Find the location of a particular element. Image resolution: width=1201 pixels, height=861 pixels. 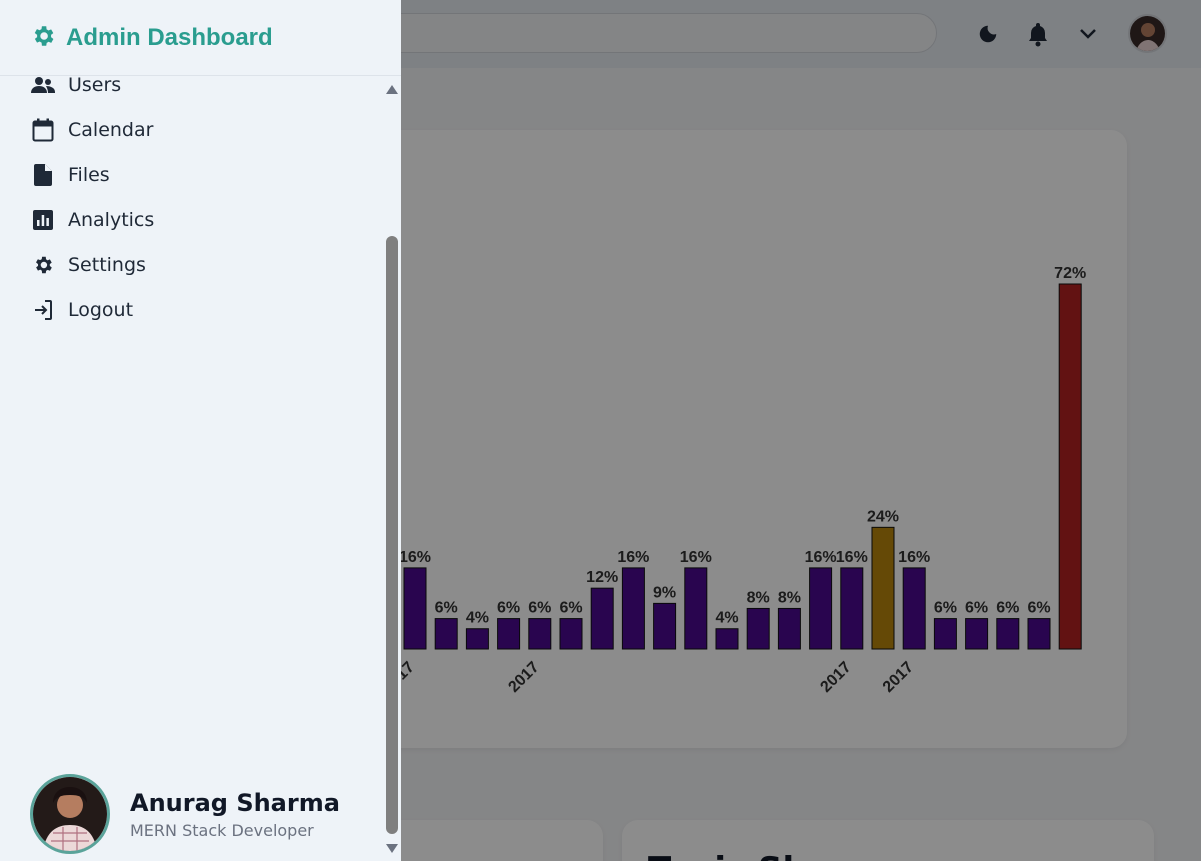

sidebar-item-files: Files is located at coordinates (200, 174).